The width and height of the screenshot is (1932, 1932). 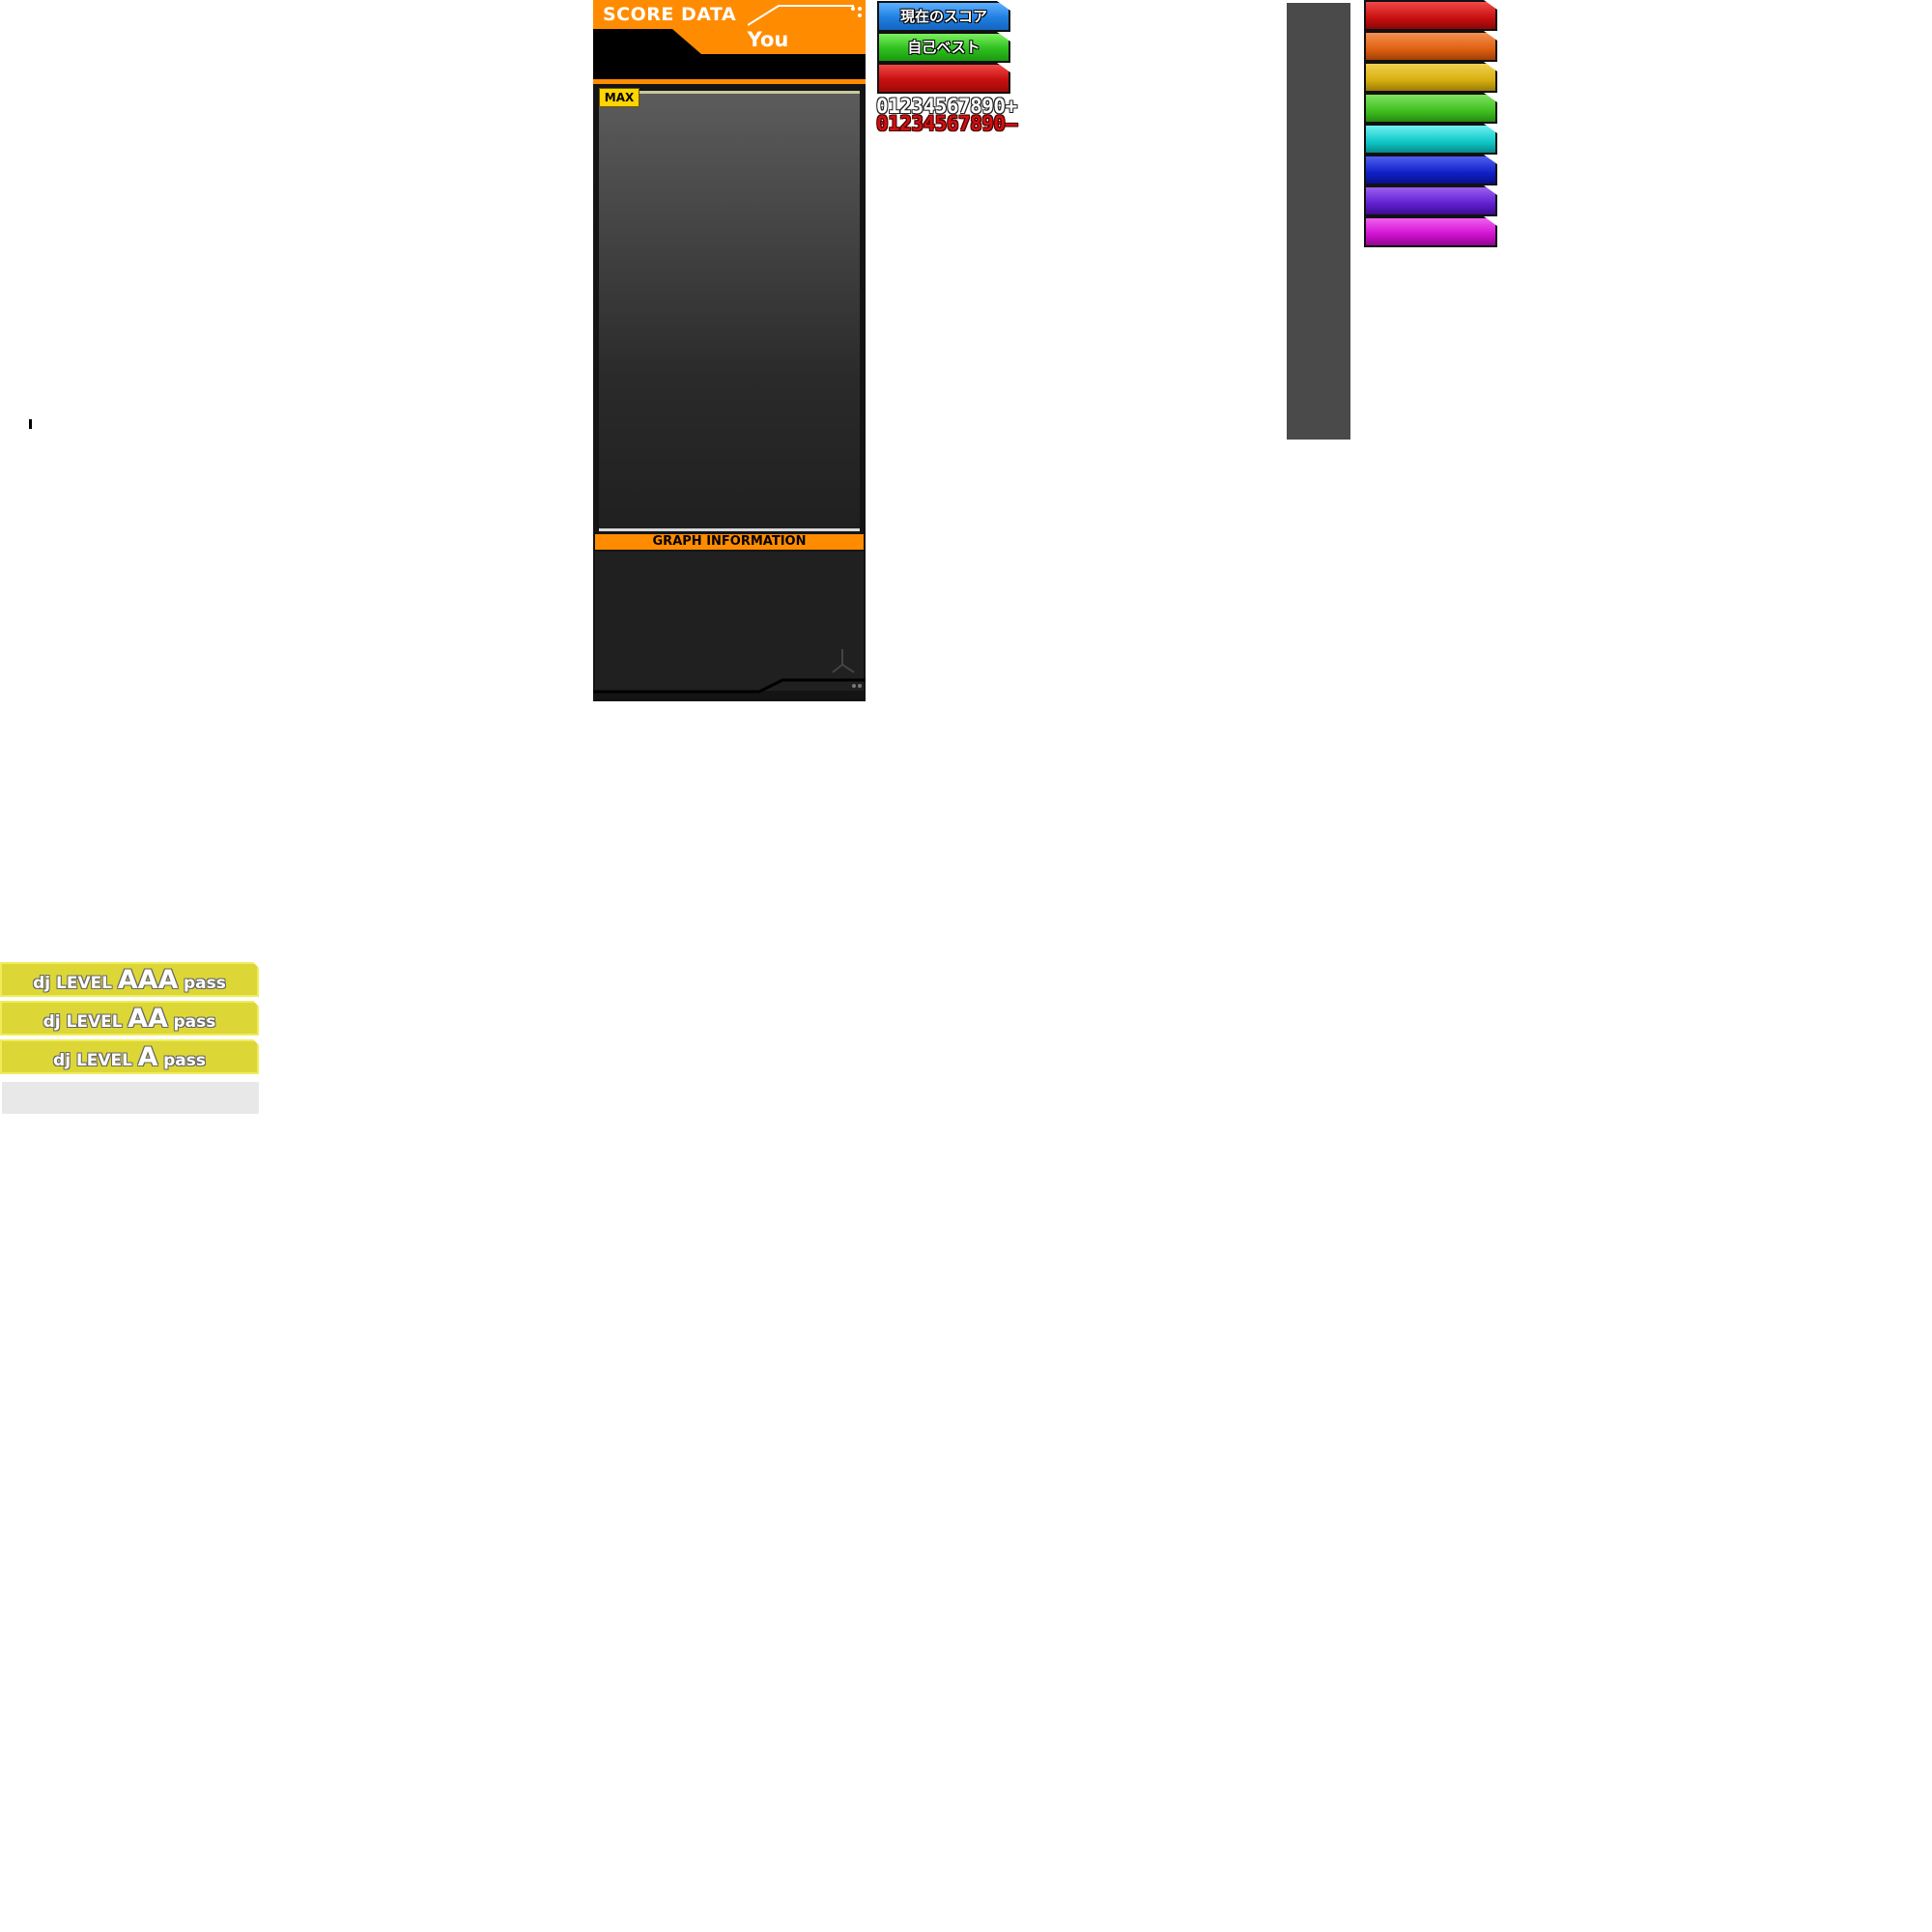 What do you see at coordinates (943, 78) in the screenshot?
I see `red-tab-button` at bounding box center [943, 78].